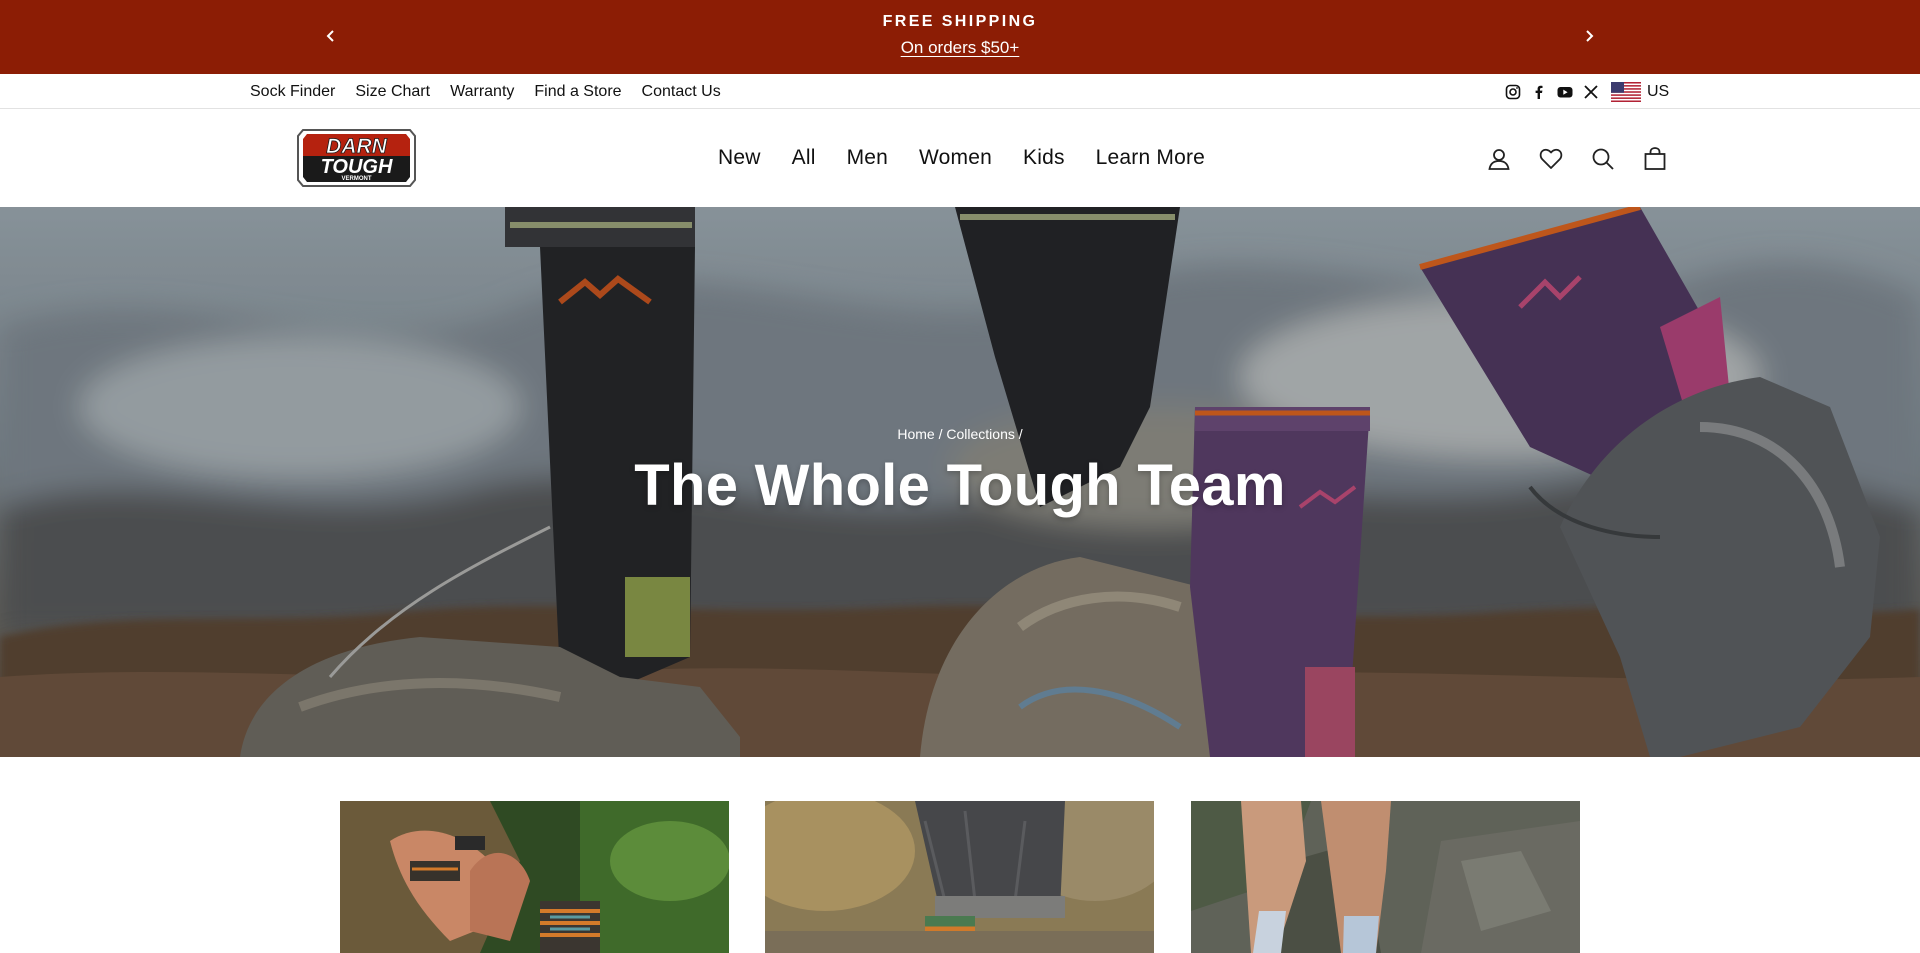  Describe the element at coordinates (1551, 159) in the screenshot. I see `wishlist-heart-icon` at that location.